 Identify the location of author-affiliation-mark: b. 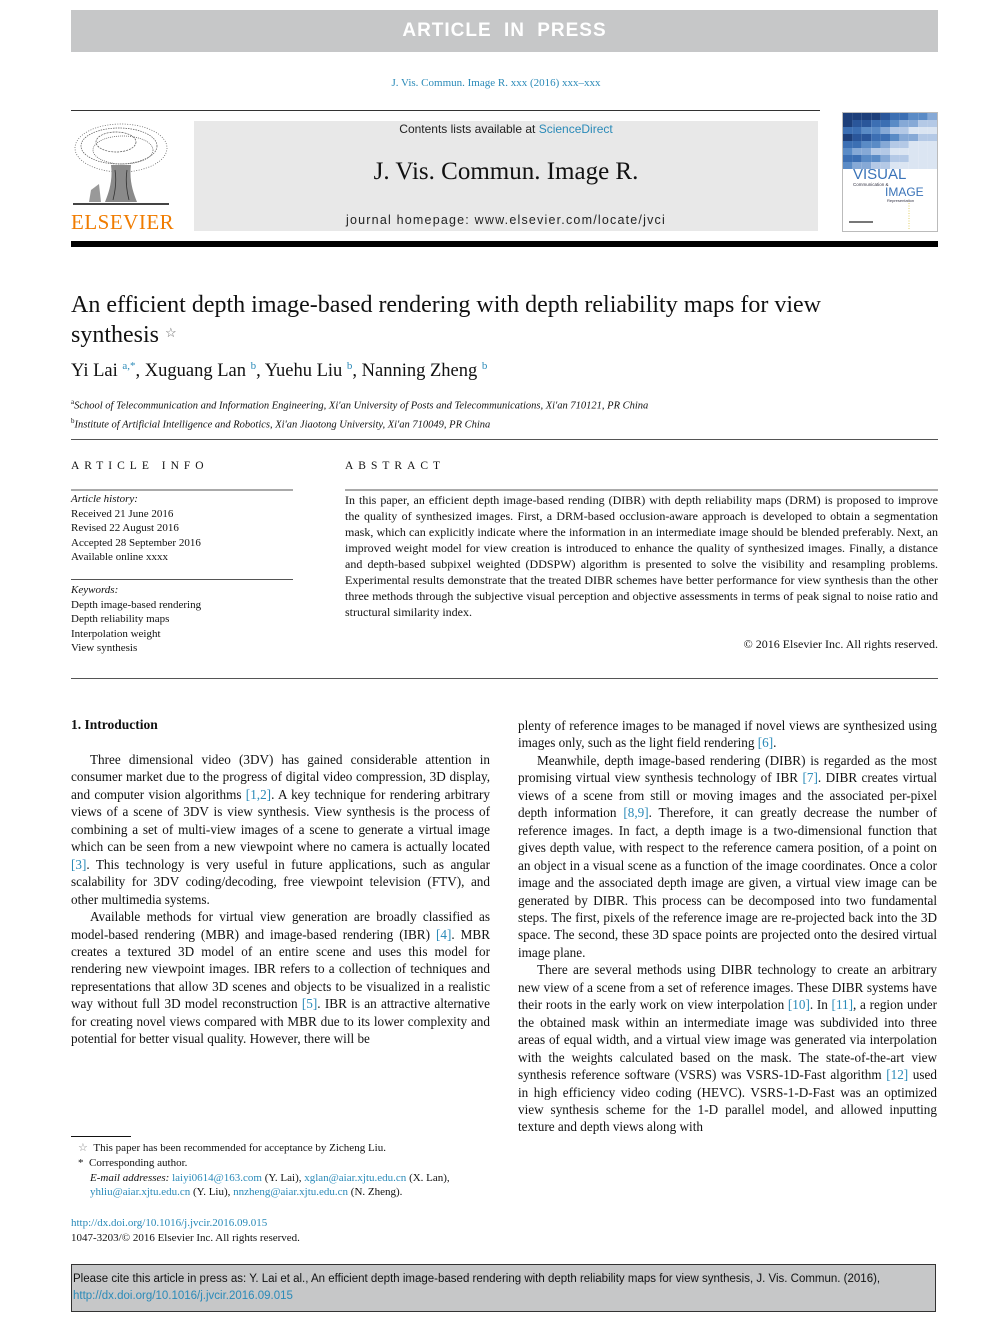
(485, 366).